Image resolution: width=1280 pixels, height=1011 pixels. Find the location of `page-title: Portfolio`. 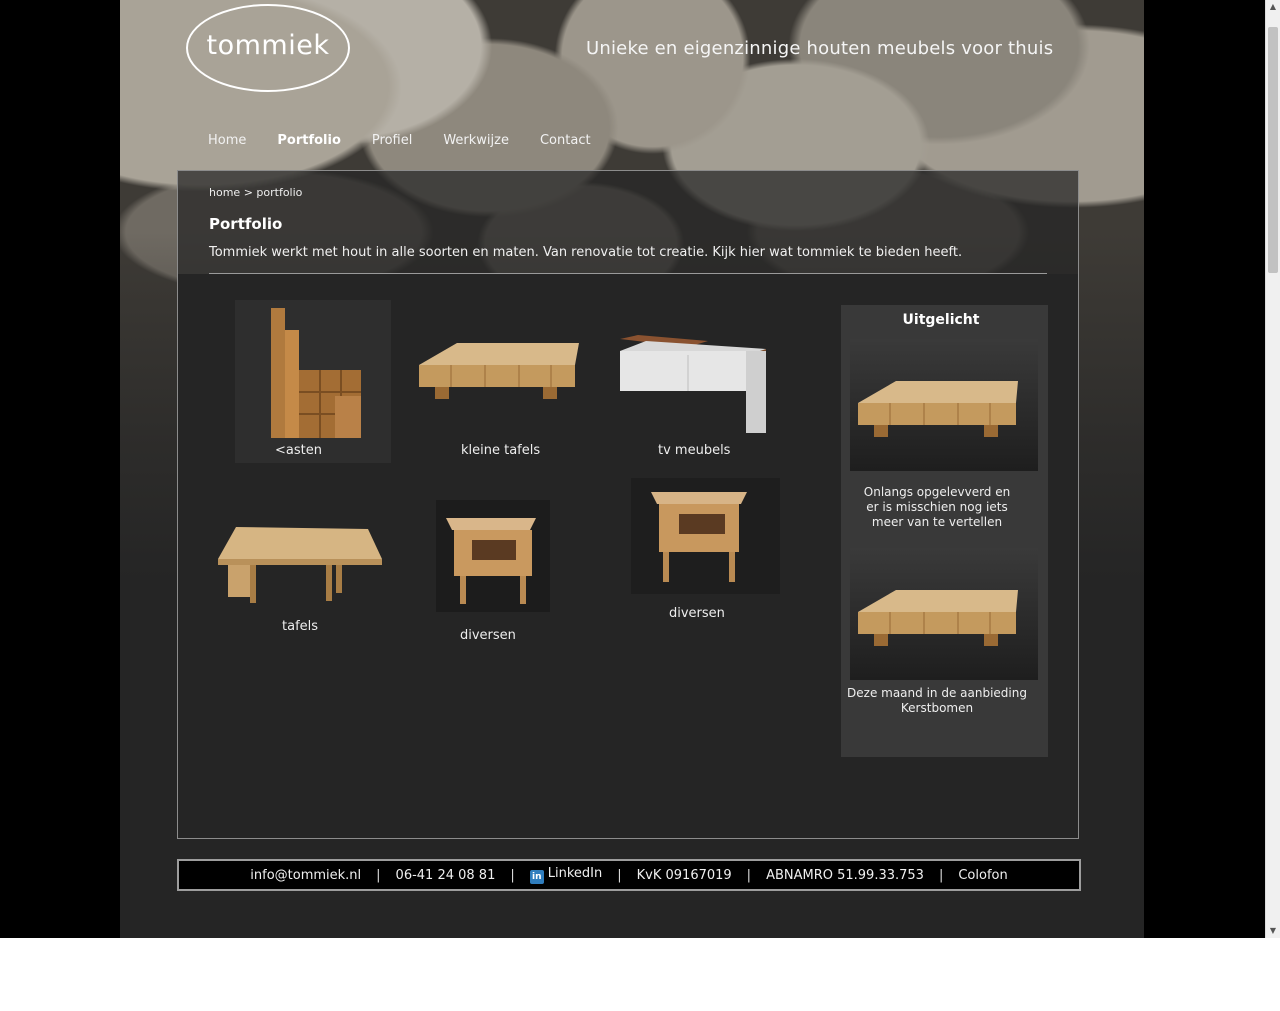

page-title: Portfolio is located at coordinates (246, 224).